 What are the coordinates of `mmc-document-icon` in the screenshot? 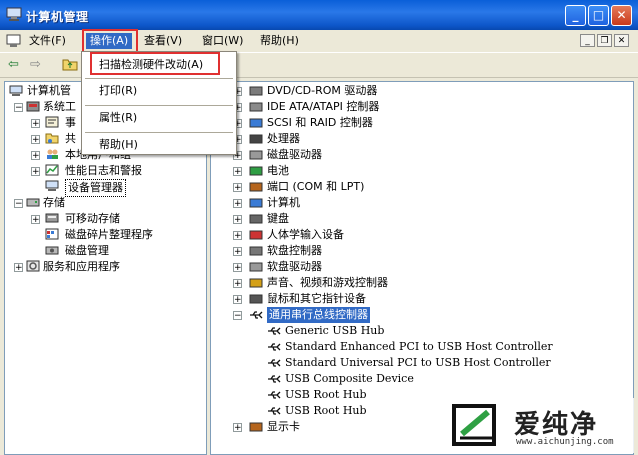 It's located at (14, 41).